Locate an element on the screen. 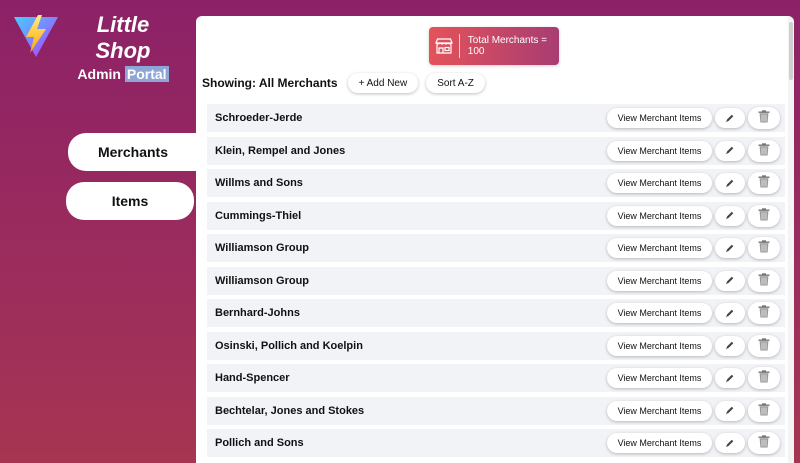 This screenshot has width=800, height=463. scrollbar-thumb is located at coordinates (791, 51).